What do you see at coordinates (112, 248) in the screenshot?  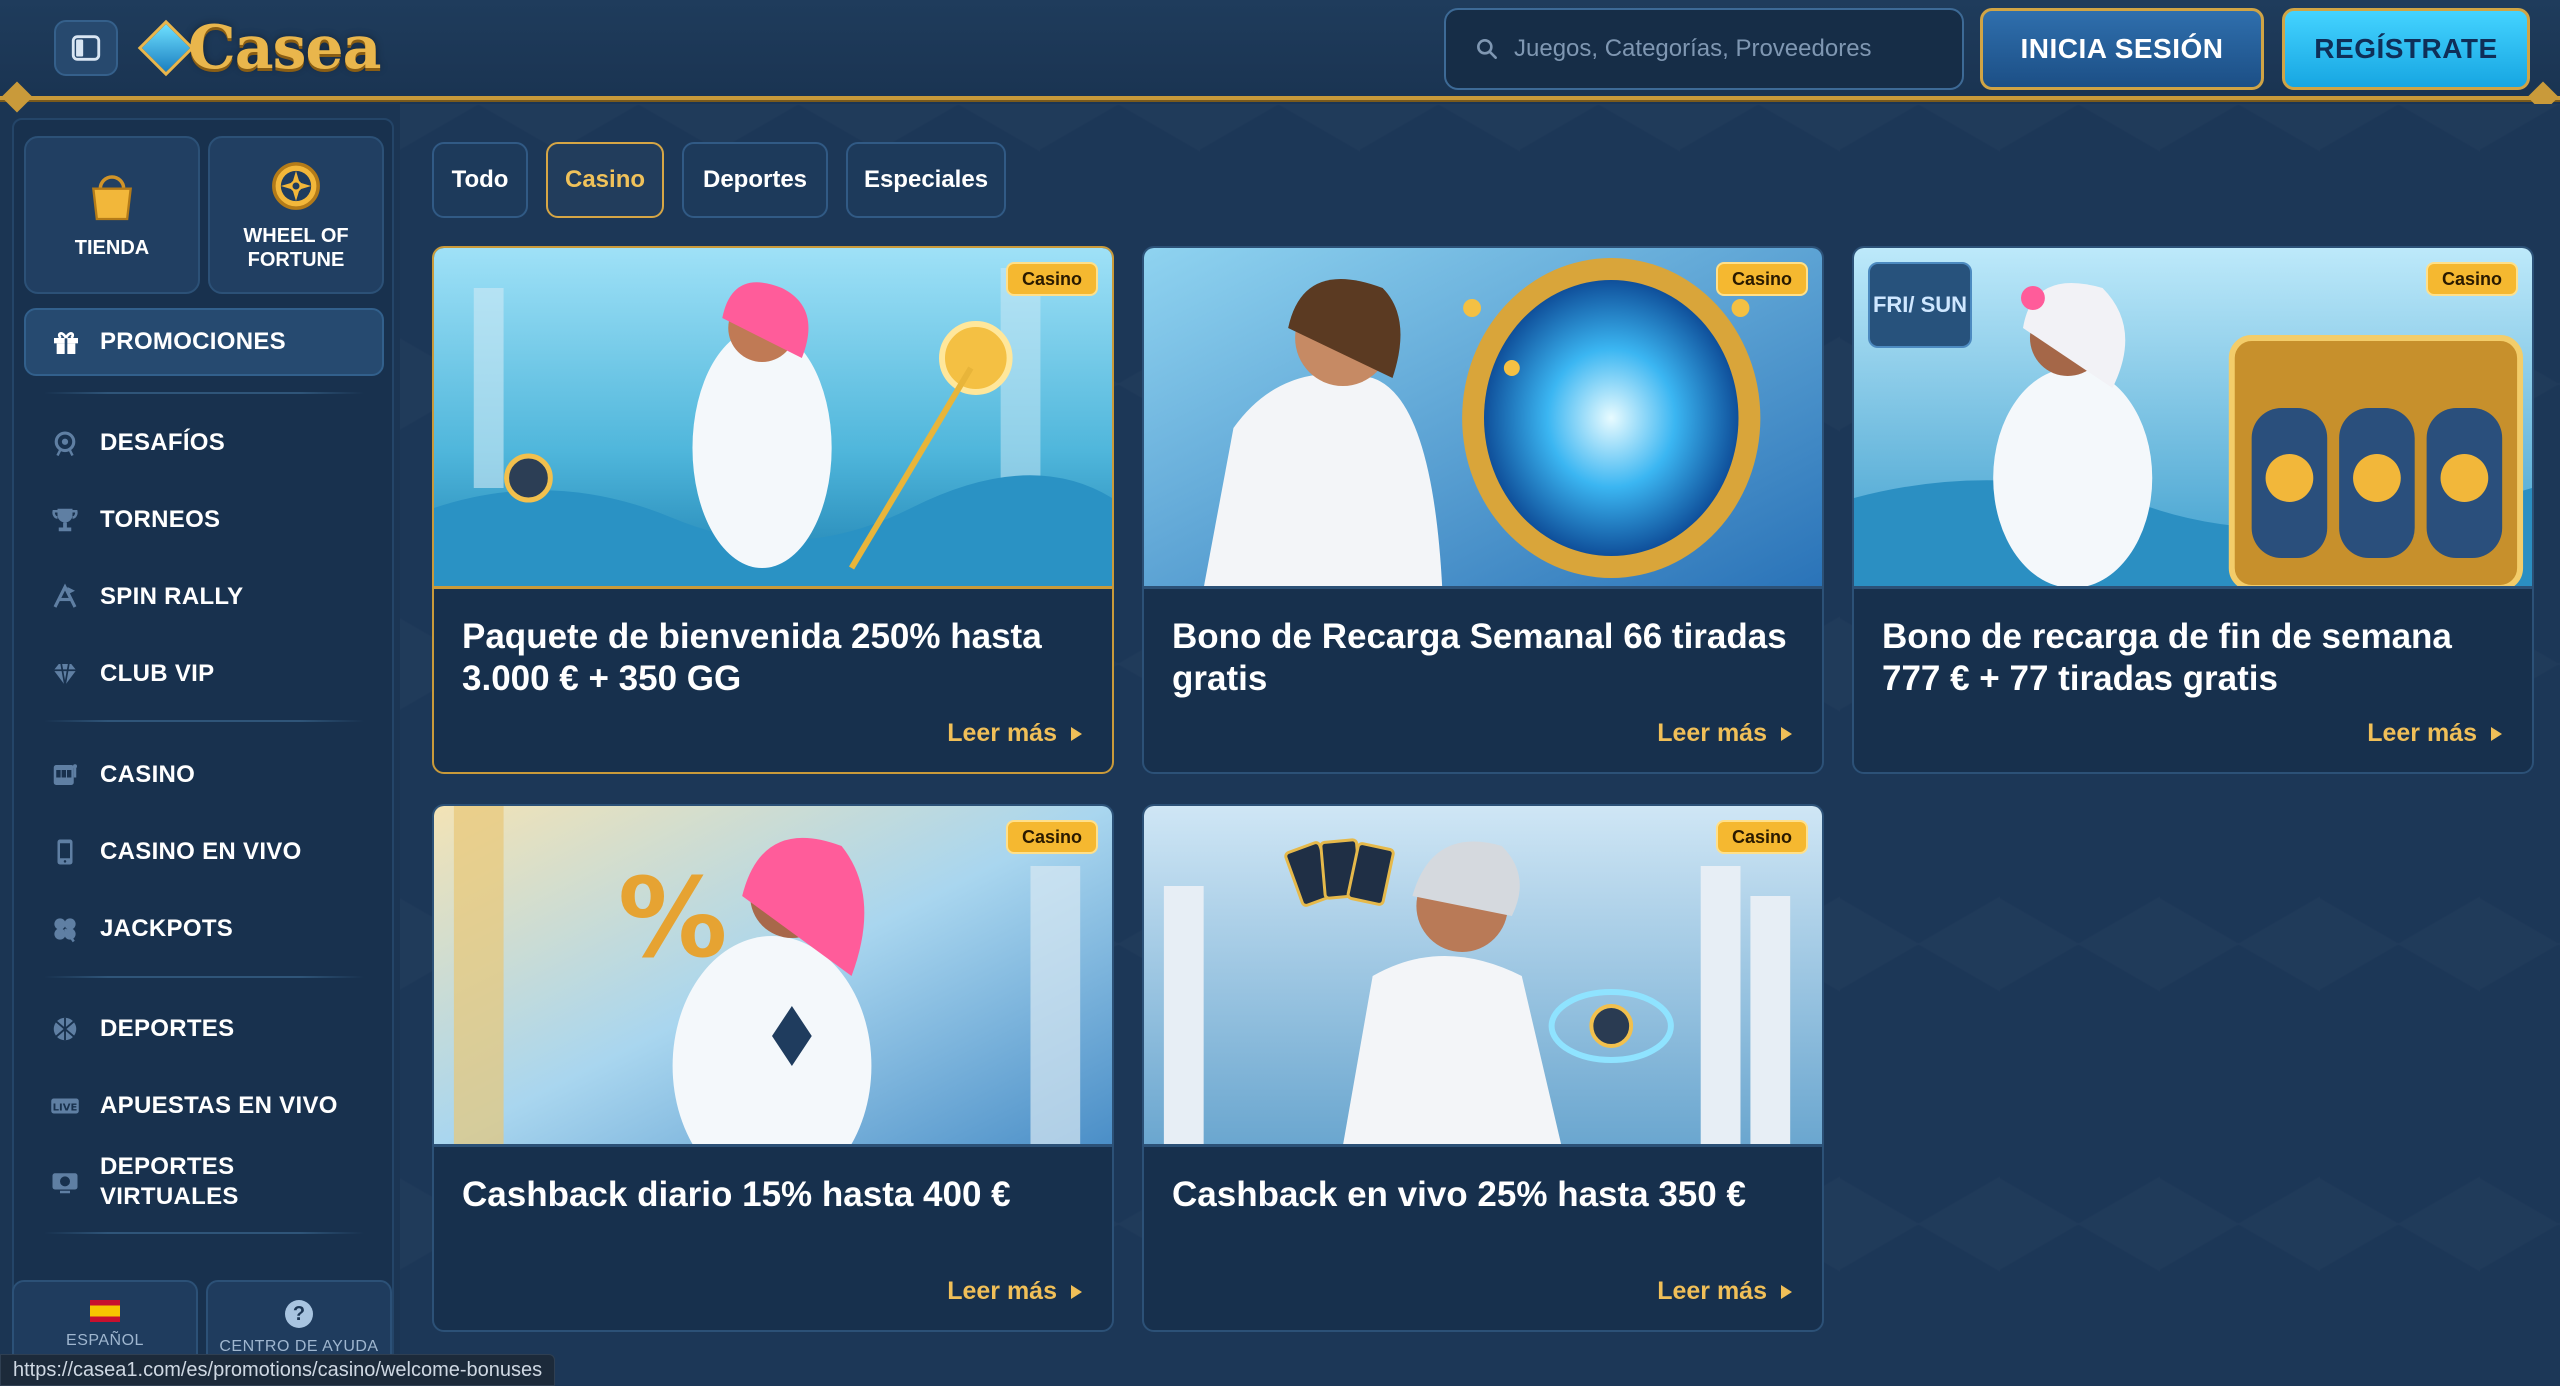 I see `tile-label-tienda: TIENDA` at bounding box center [112, 248].